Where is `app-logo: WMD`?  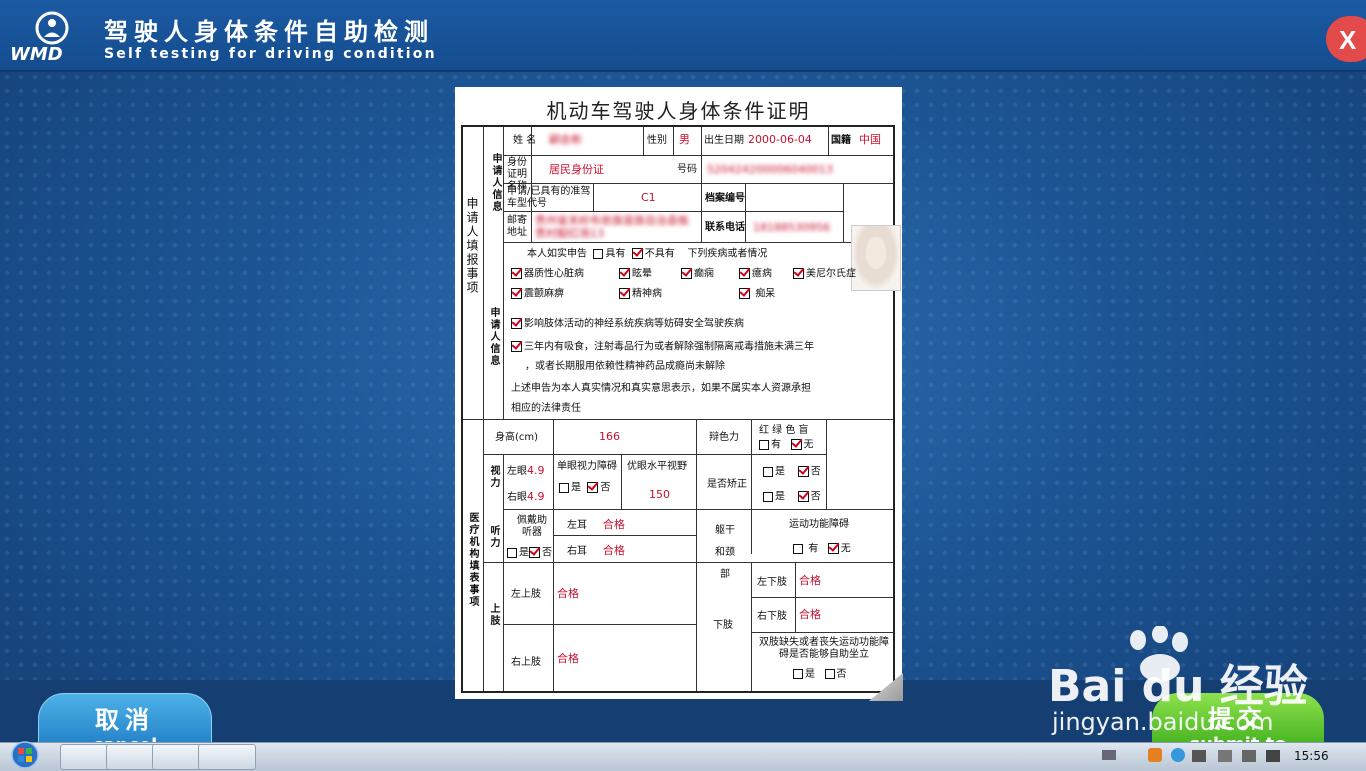 app-logo: WMD is located at coordinates (39, 36).